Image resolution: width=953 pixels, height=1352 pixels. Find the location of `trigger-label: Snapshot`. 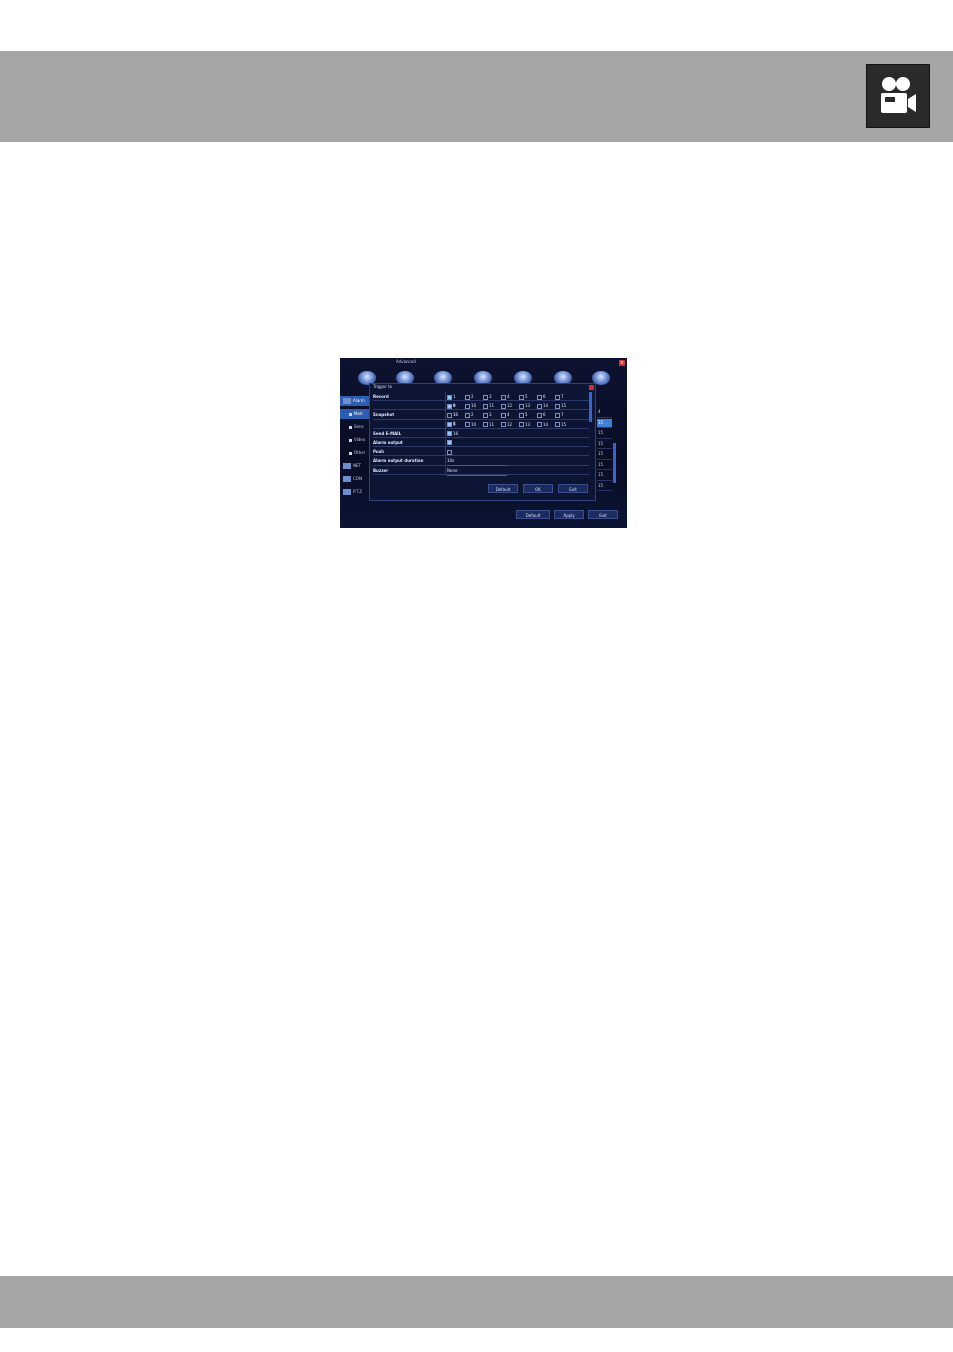

trigger-label: Snapshot is located at coordinates (409, 414).